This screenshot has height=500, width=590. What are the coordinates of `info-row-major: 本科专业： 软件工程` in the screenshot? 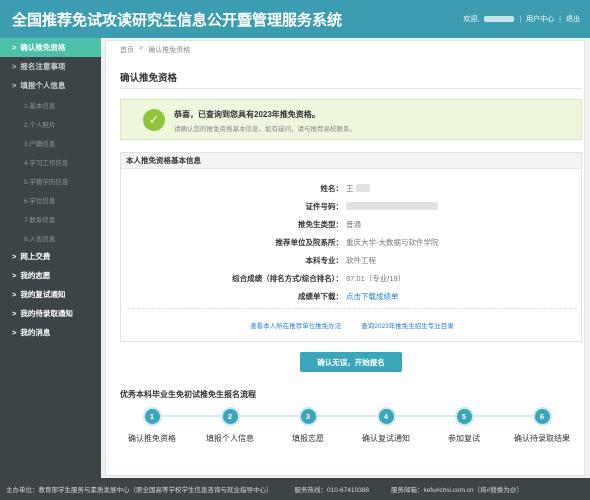 It's located at (352, 260).